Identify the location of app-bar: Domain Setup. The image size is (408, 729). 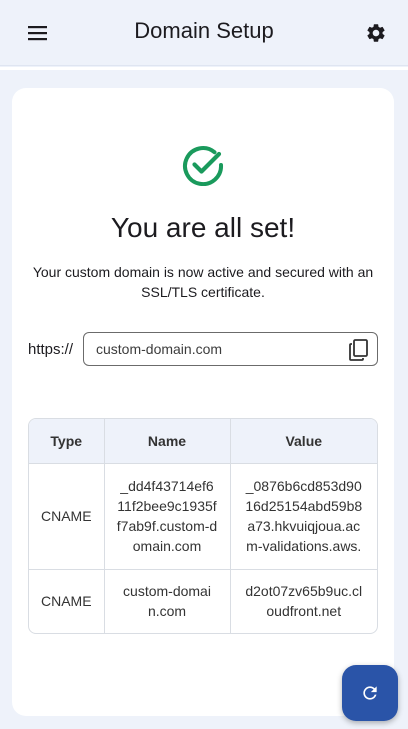
(204, 33).